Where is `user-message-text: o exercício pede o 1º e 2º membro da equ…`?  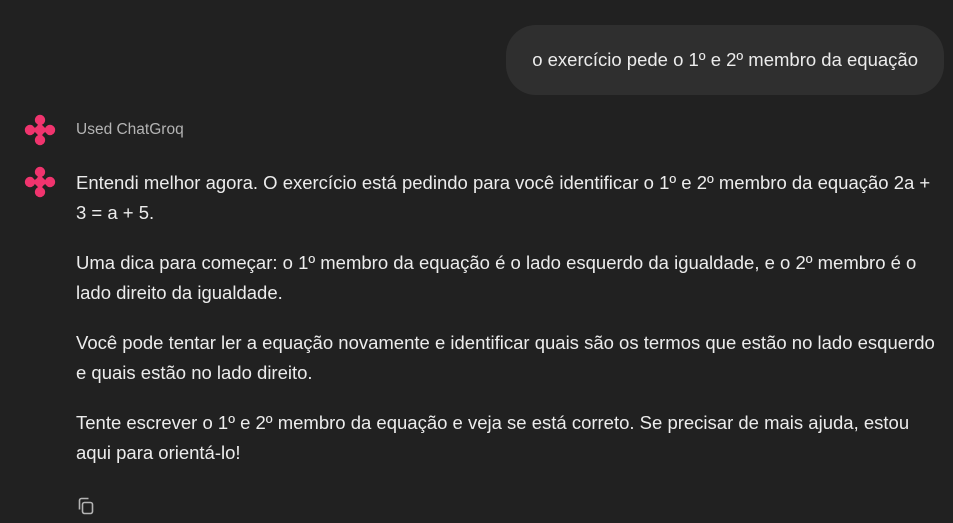 user-message-text: o exercício pede o 1º e 2º membro da equ… is located at coordinates (725, 59).